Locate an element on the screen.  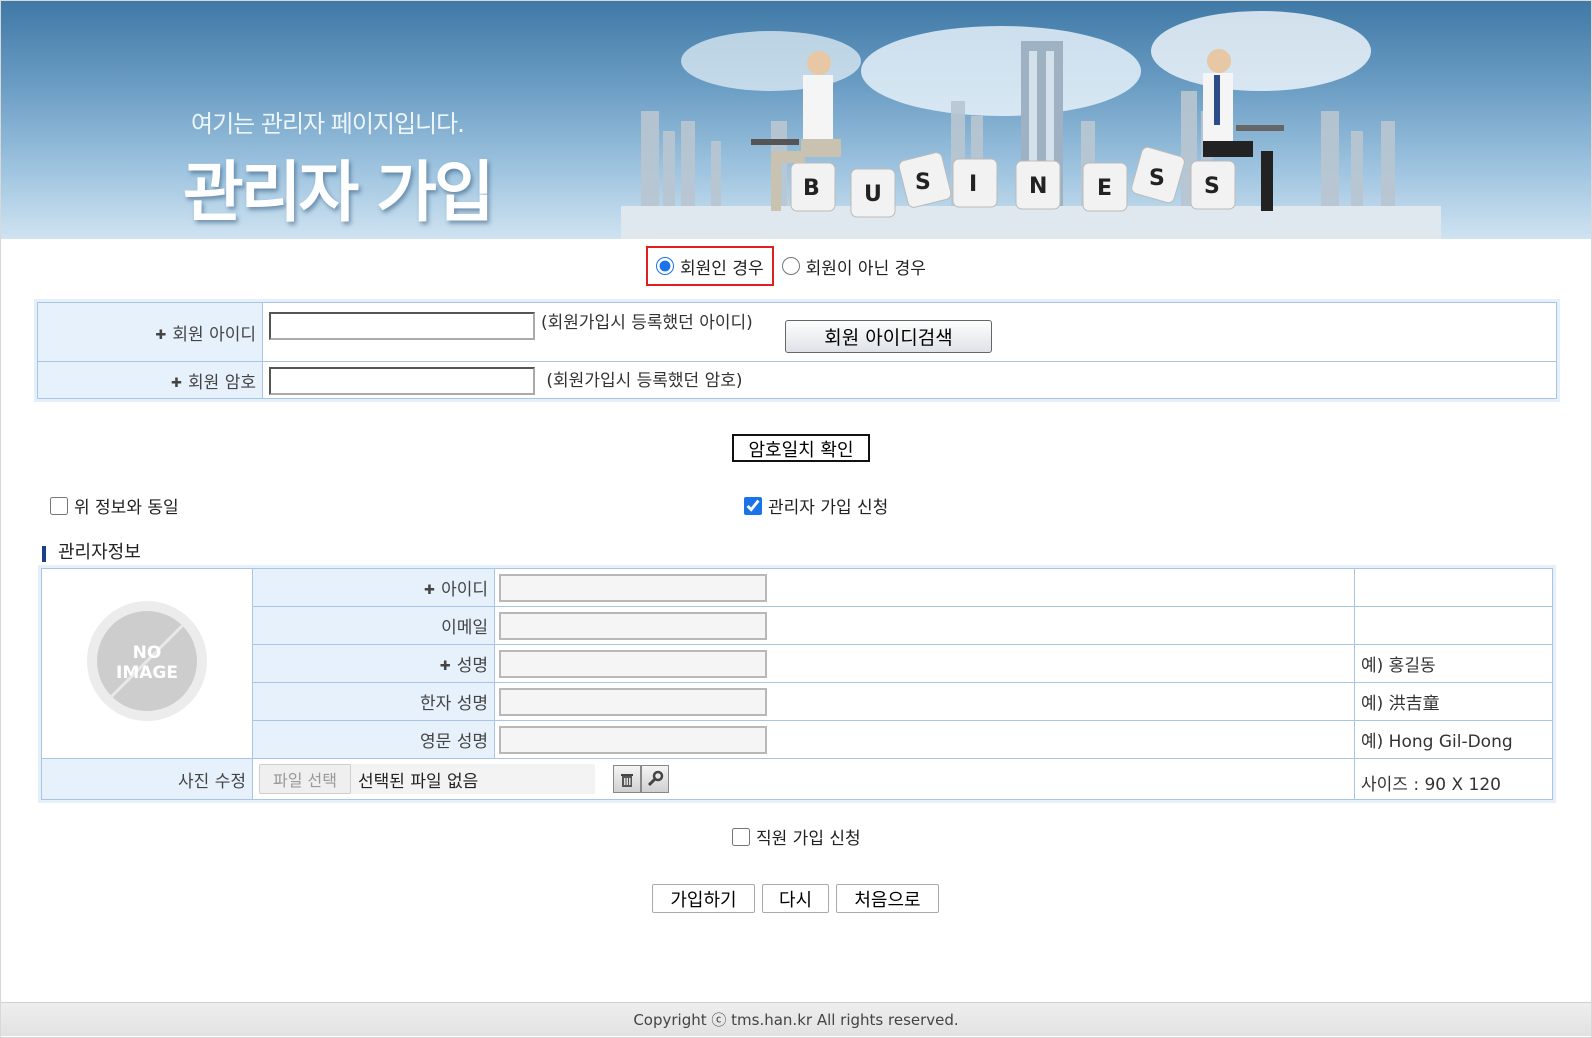
radio-non-member-label: 회원이 아닌 경우 is located at coordinates (865, 268).